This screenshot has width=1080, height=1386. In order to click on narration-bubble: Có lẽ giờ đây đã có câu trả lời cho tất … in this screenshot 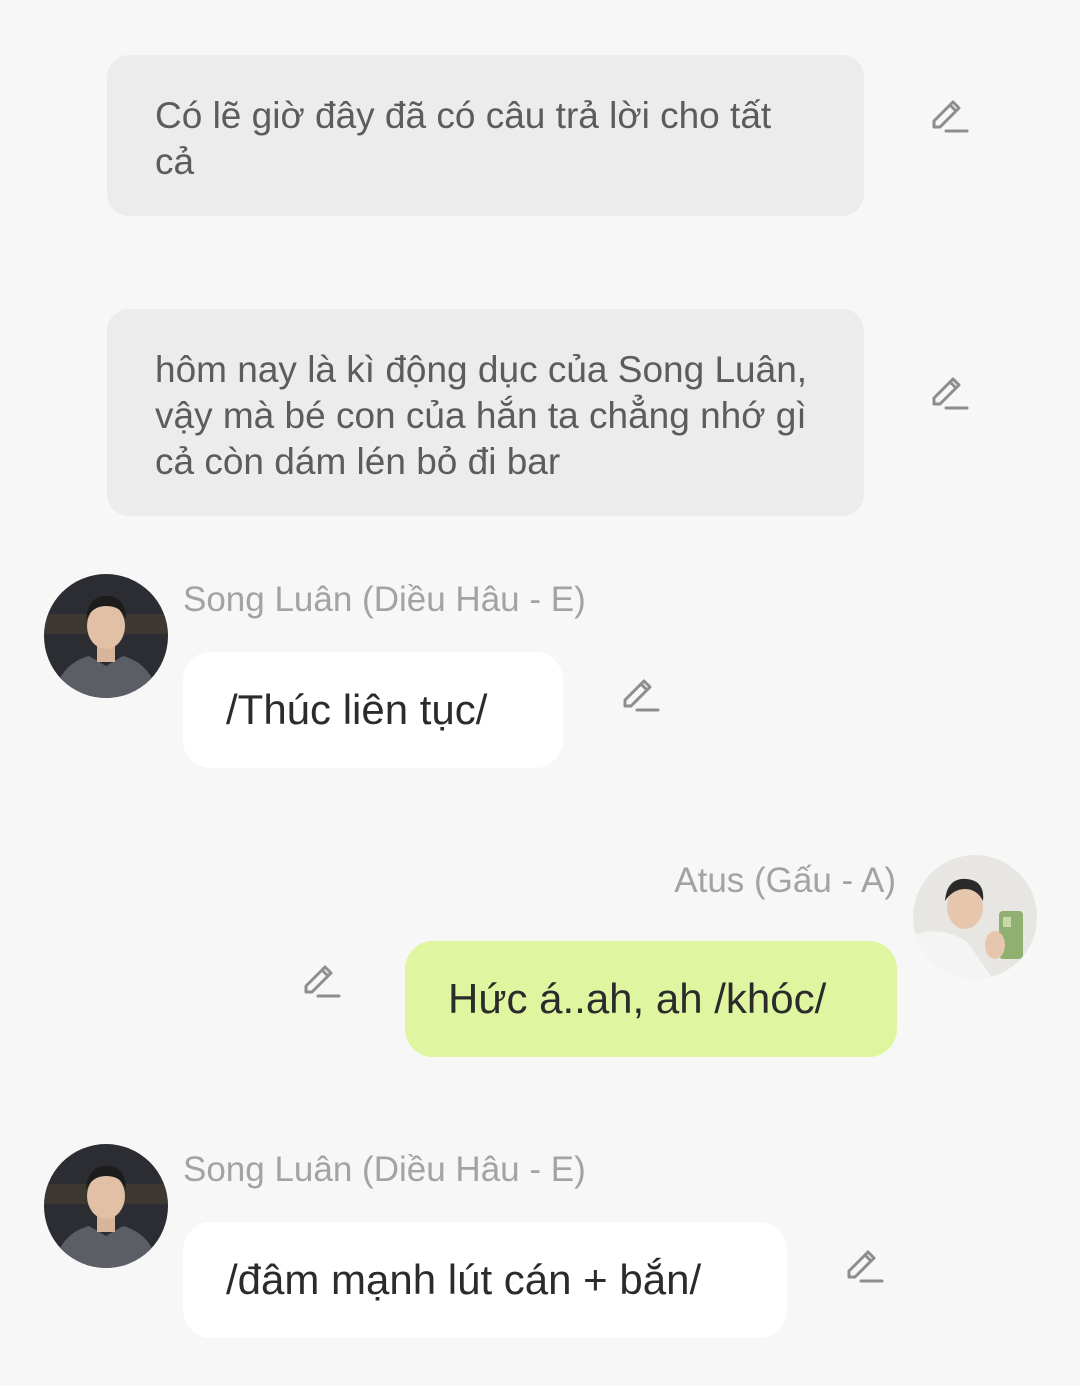, I will do `click(485, 135)`.